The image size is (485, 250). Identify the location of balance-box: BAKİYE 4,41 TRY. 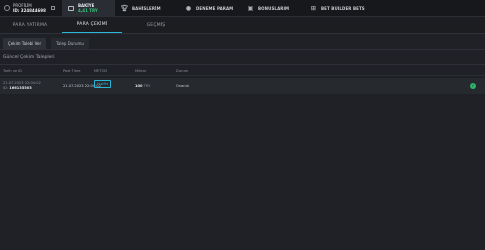
(88, 8).